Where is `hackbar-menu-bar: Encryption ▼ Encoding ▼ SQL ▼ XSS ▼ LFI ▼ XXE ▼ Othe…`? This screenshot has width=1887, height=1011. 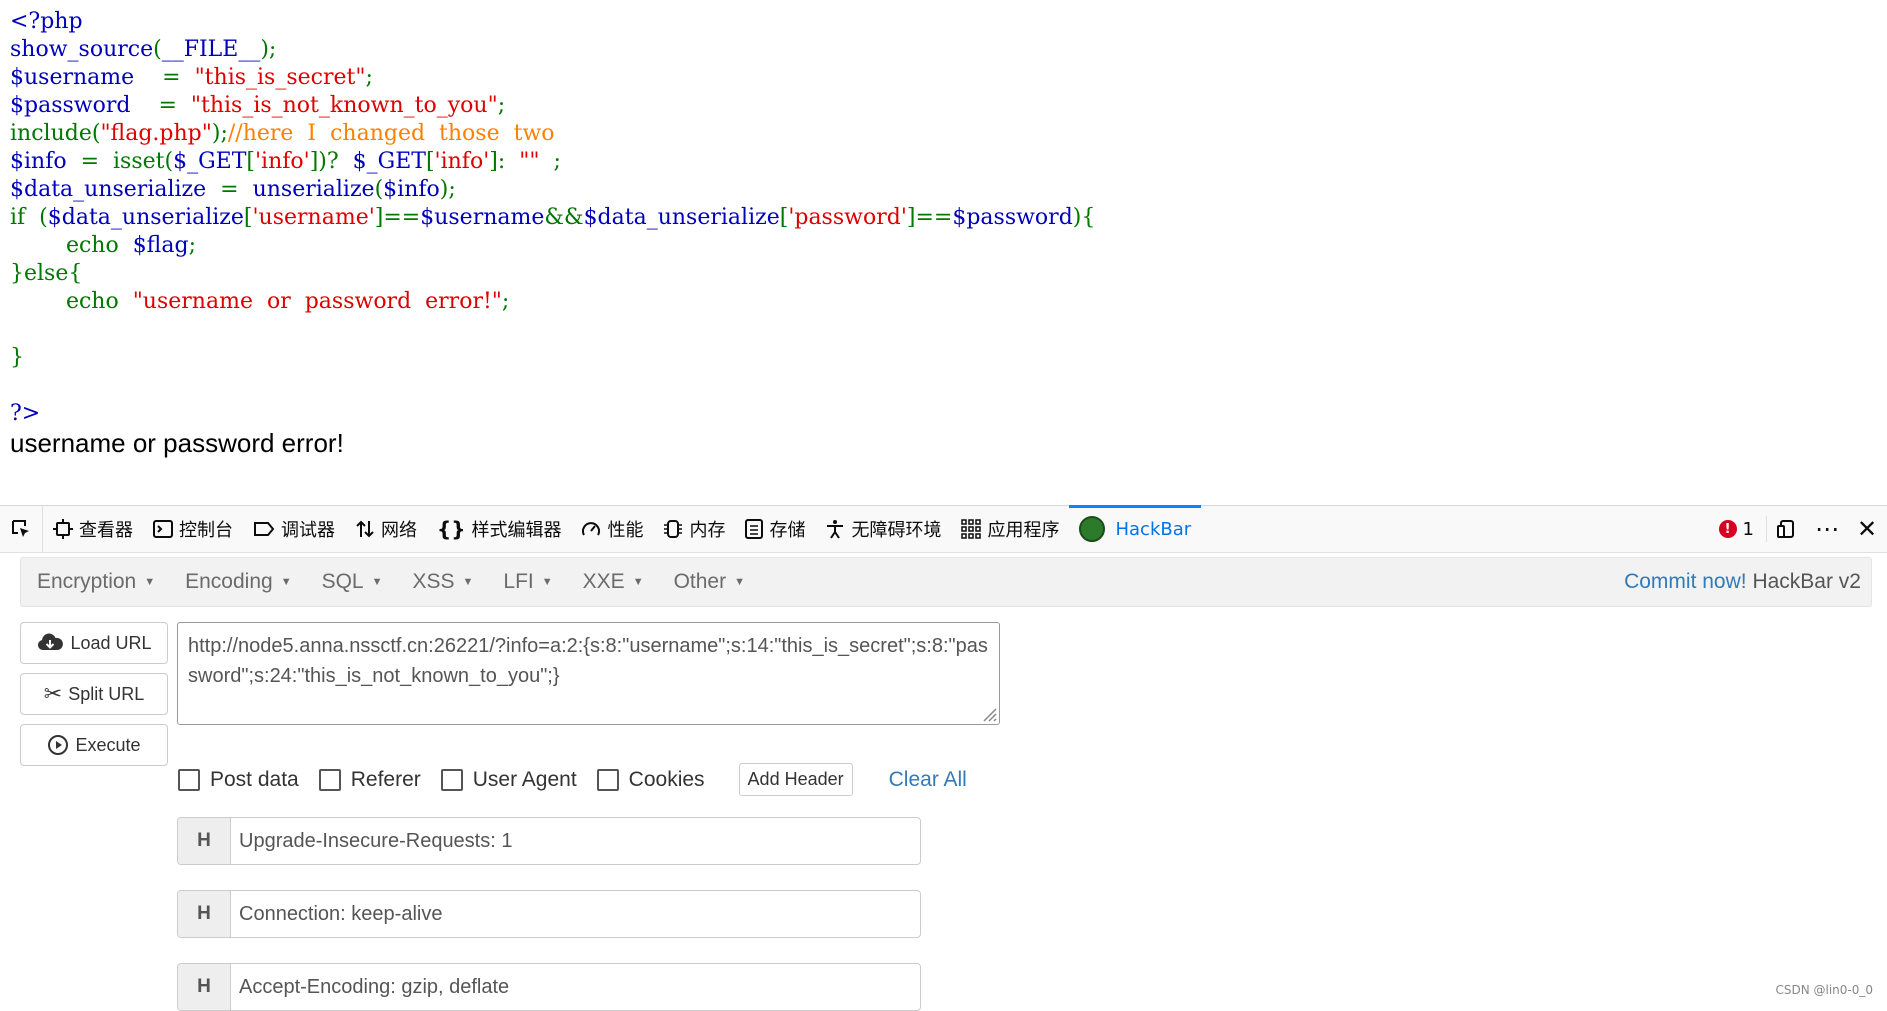
hackbar-menu-bar: Encryption ▼ Encoding ▼ SQL ▼ XSS ▼ LFI ▼ XXE ▼ Othe… is located at coordinates (946, 582).